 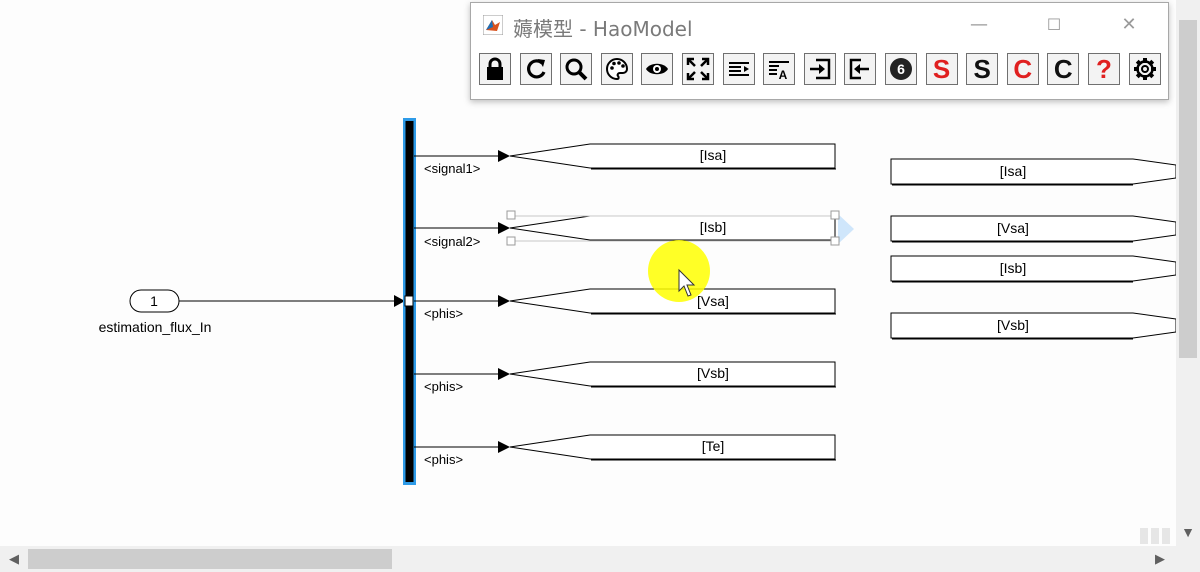 I want to click on help-icon: ?, so click(x=1103, y=69).